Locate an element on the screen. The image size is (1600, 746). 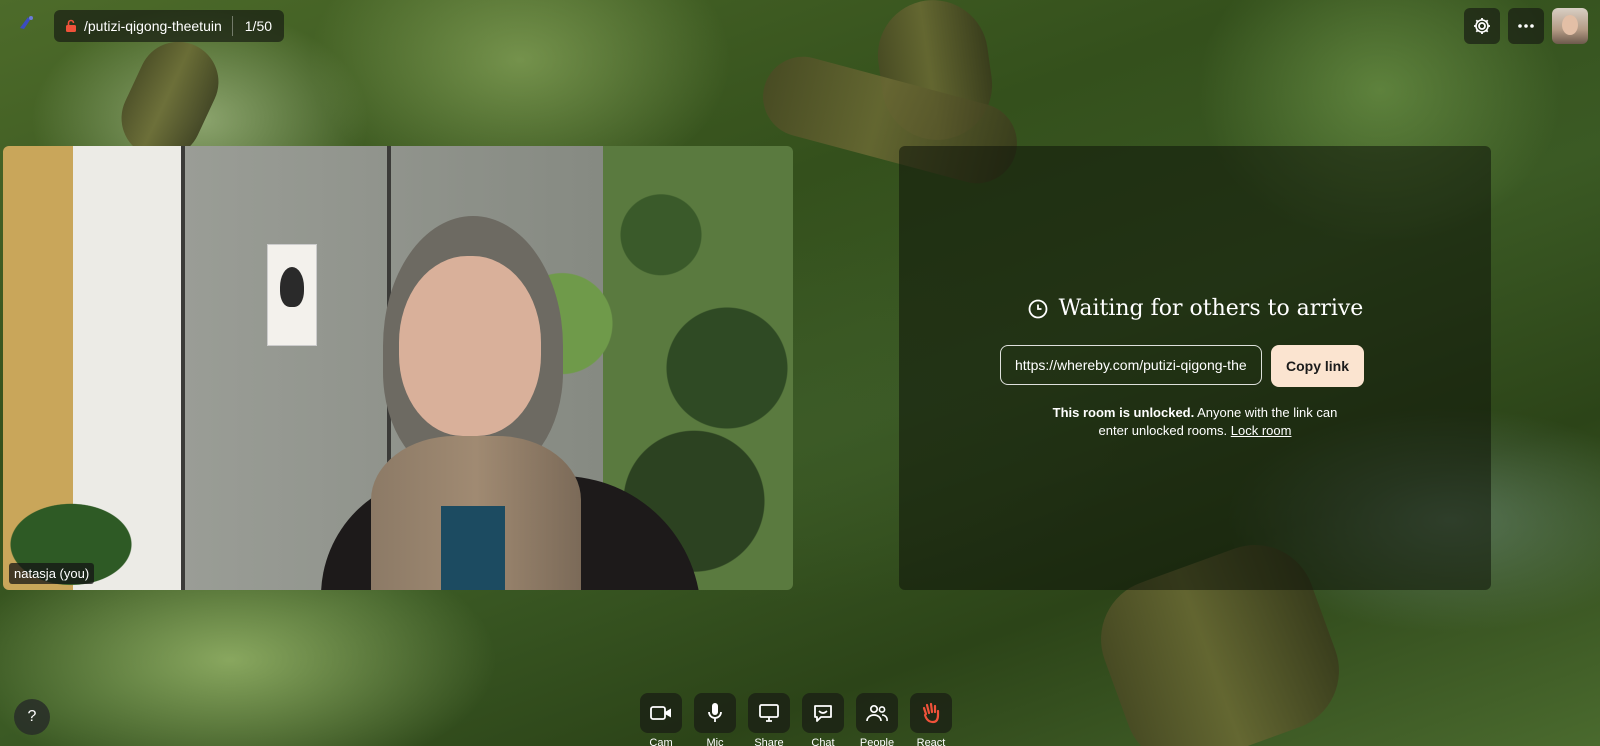
more-dots-icon is located at coordinates (1526, 26).